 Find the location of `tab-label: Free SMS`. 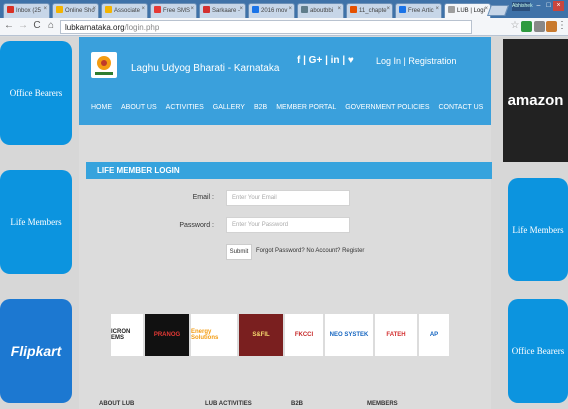

tab-label: Free SMS is located at coordinates (177, 11).